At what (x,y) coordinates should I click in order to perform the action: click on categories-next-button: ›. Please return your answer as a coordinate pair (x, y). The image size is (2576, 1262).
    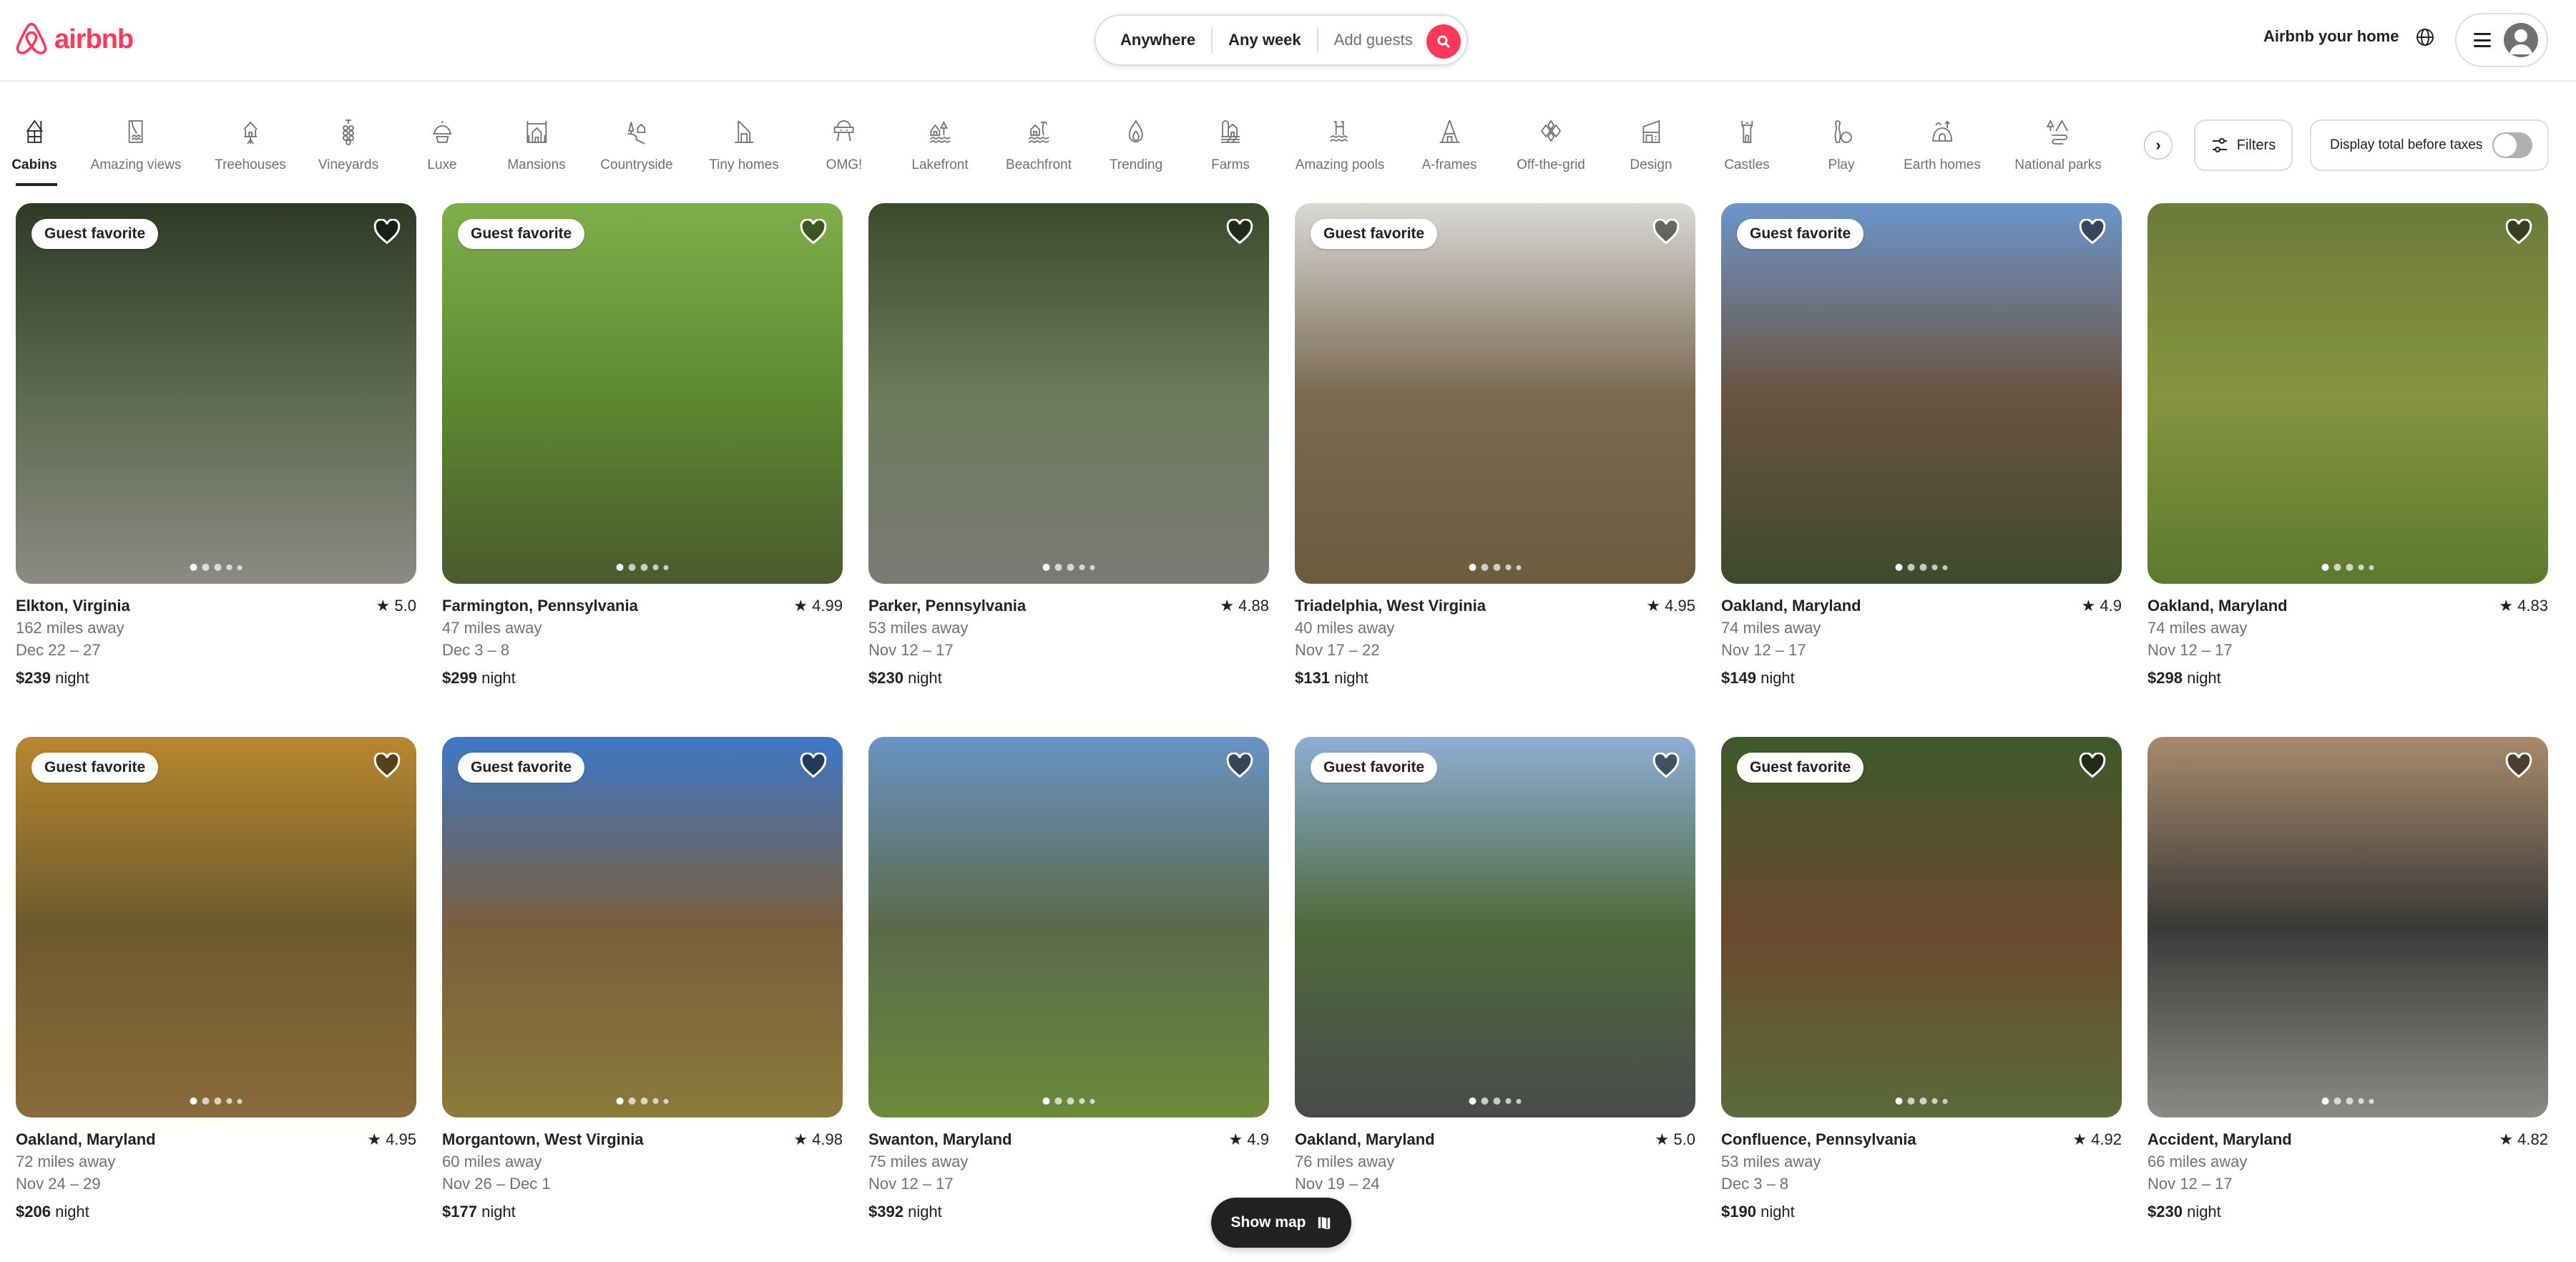
    Looking at the image, I should click on (2158, 145).